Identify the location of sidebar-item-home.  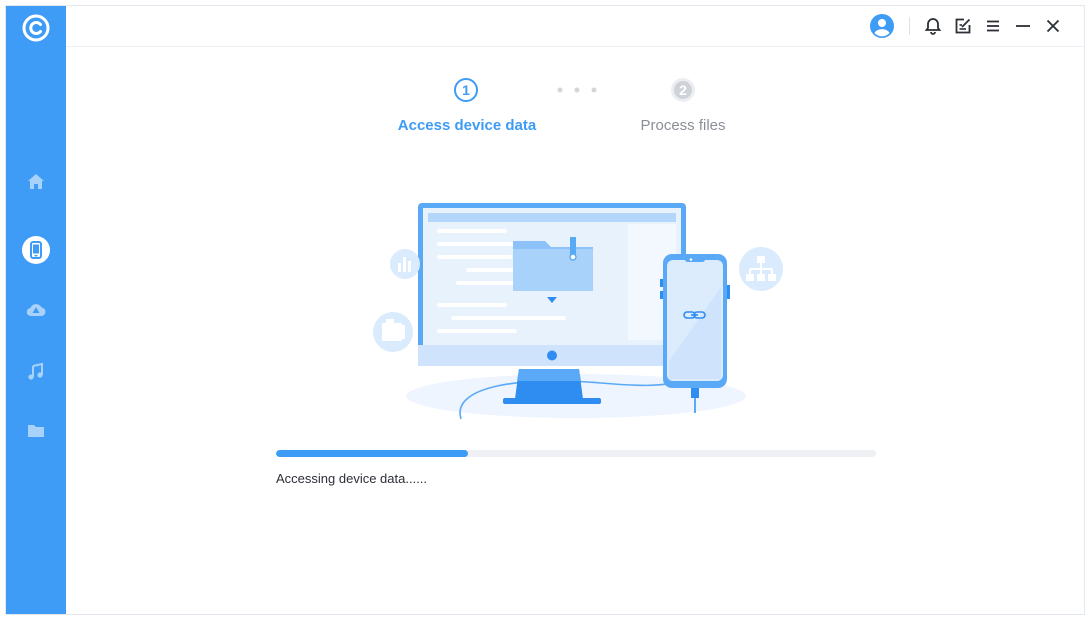
(36, 182).